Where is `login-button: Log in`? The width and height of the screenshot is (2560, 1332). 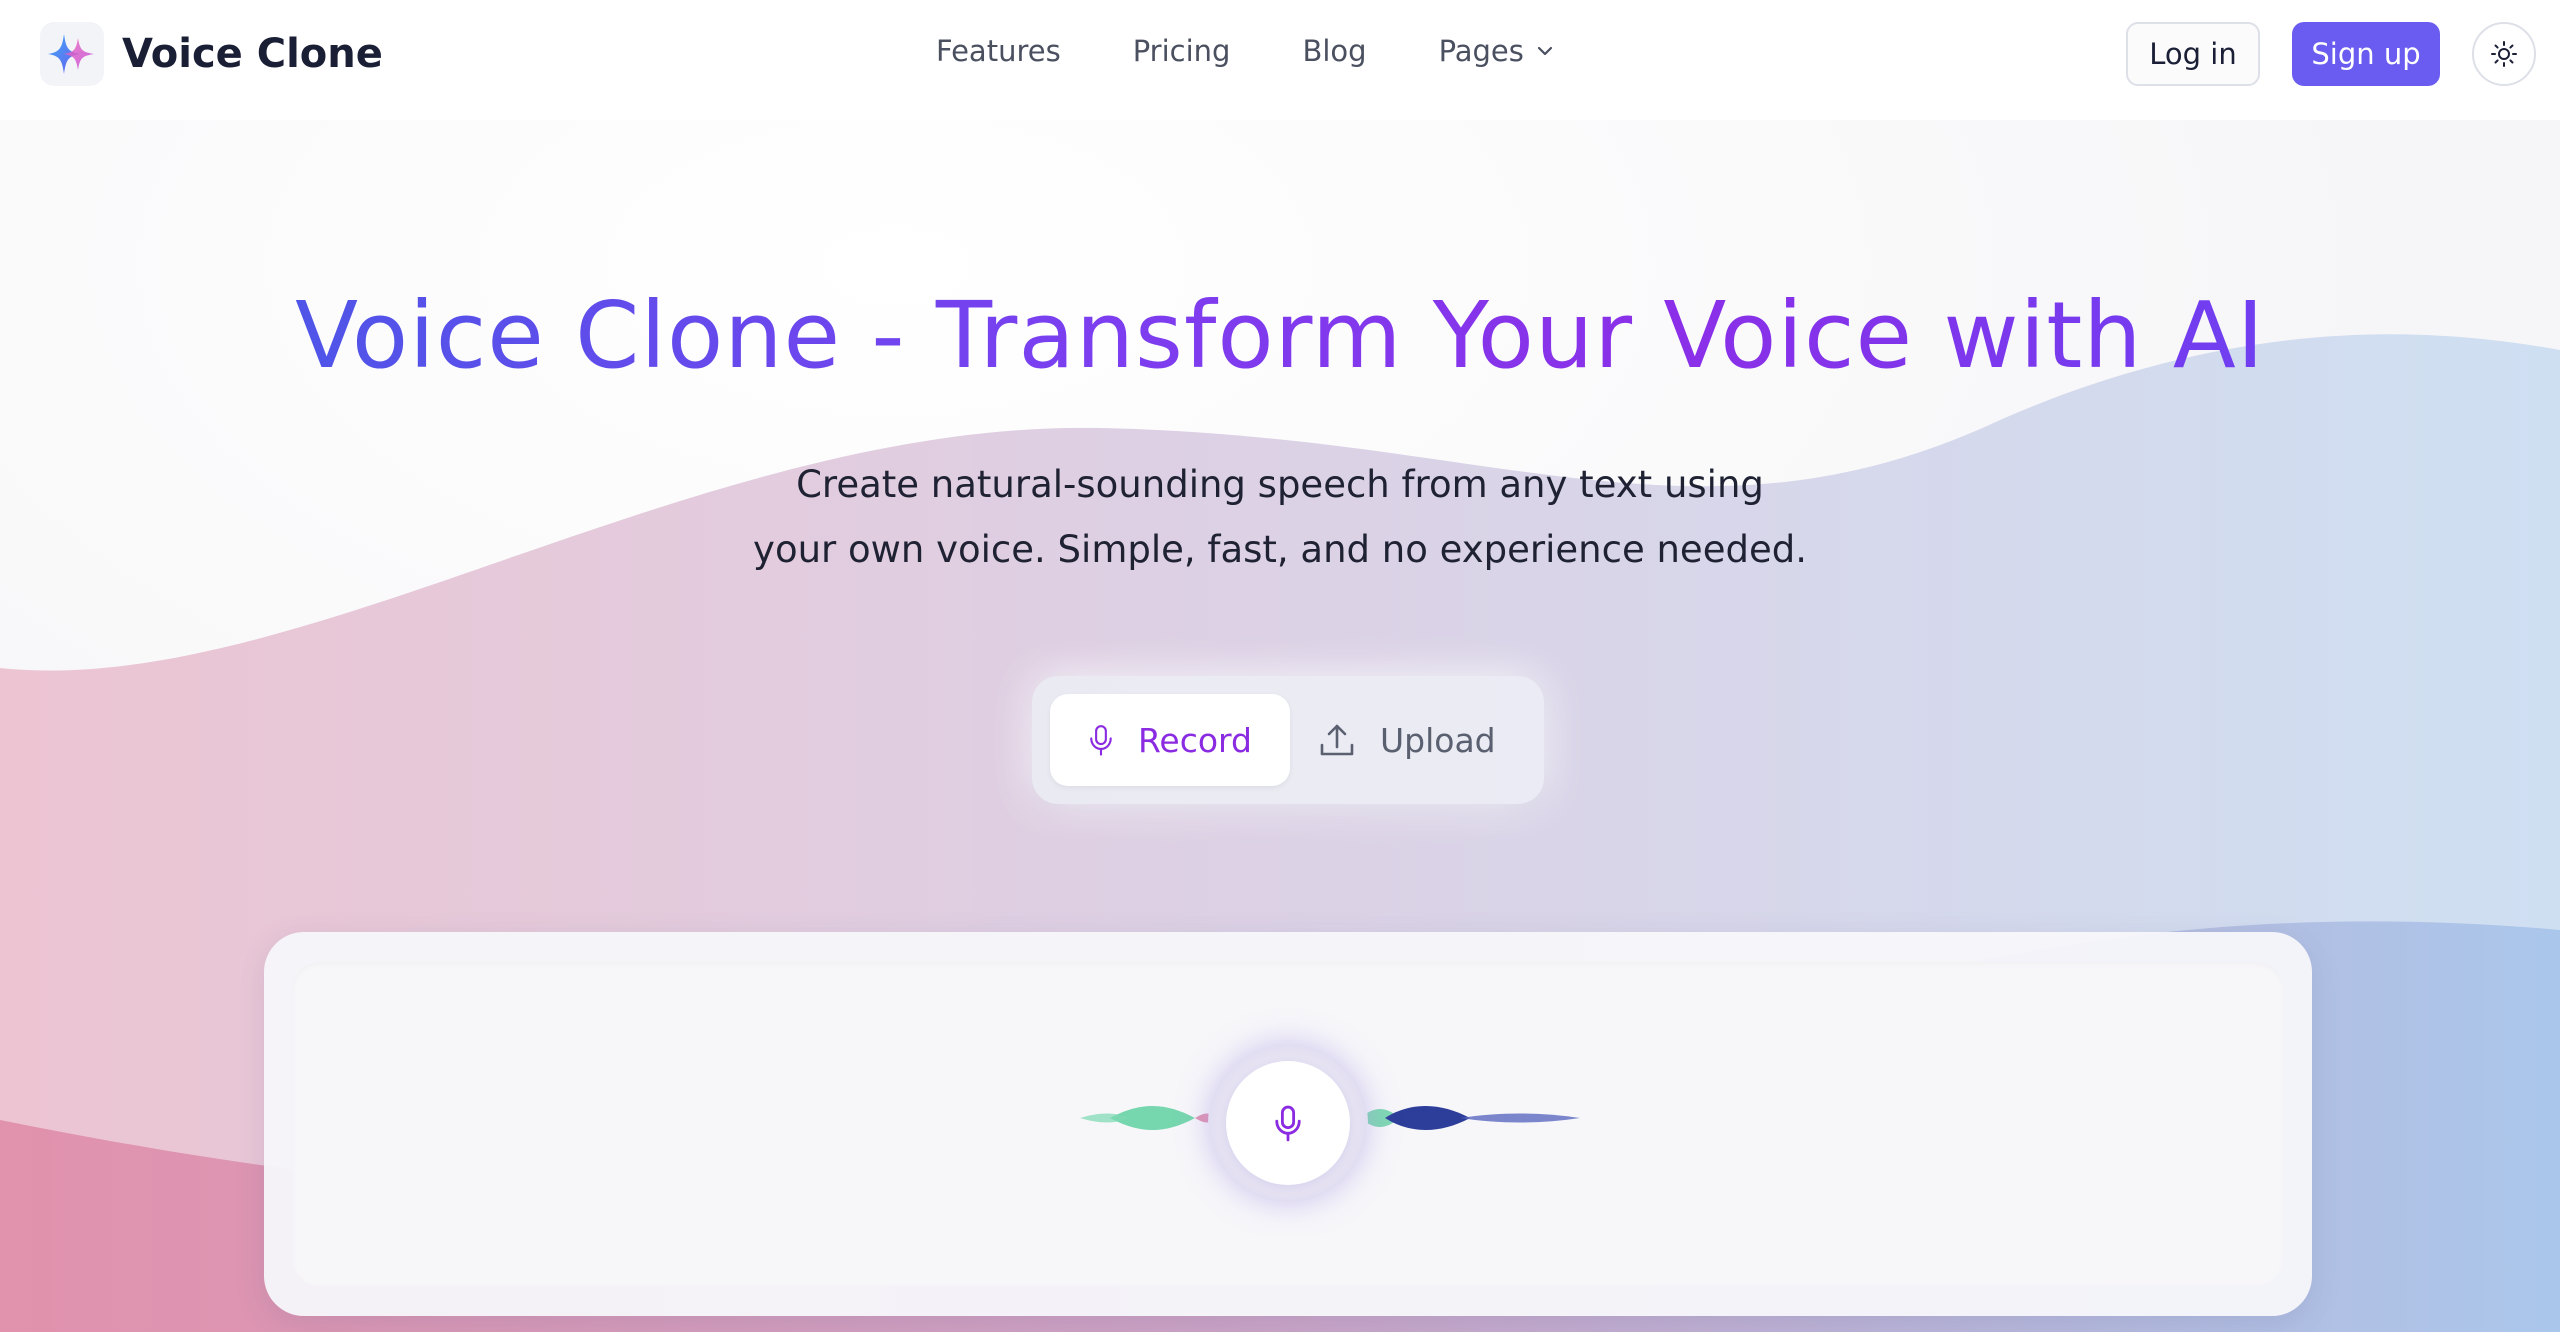 login-button: Log in is located at coordinates (2193, 54).